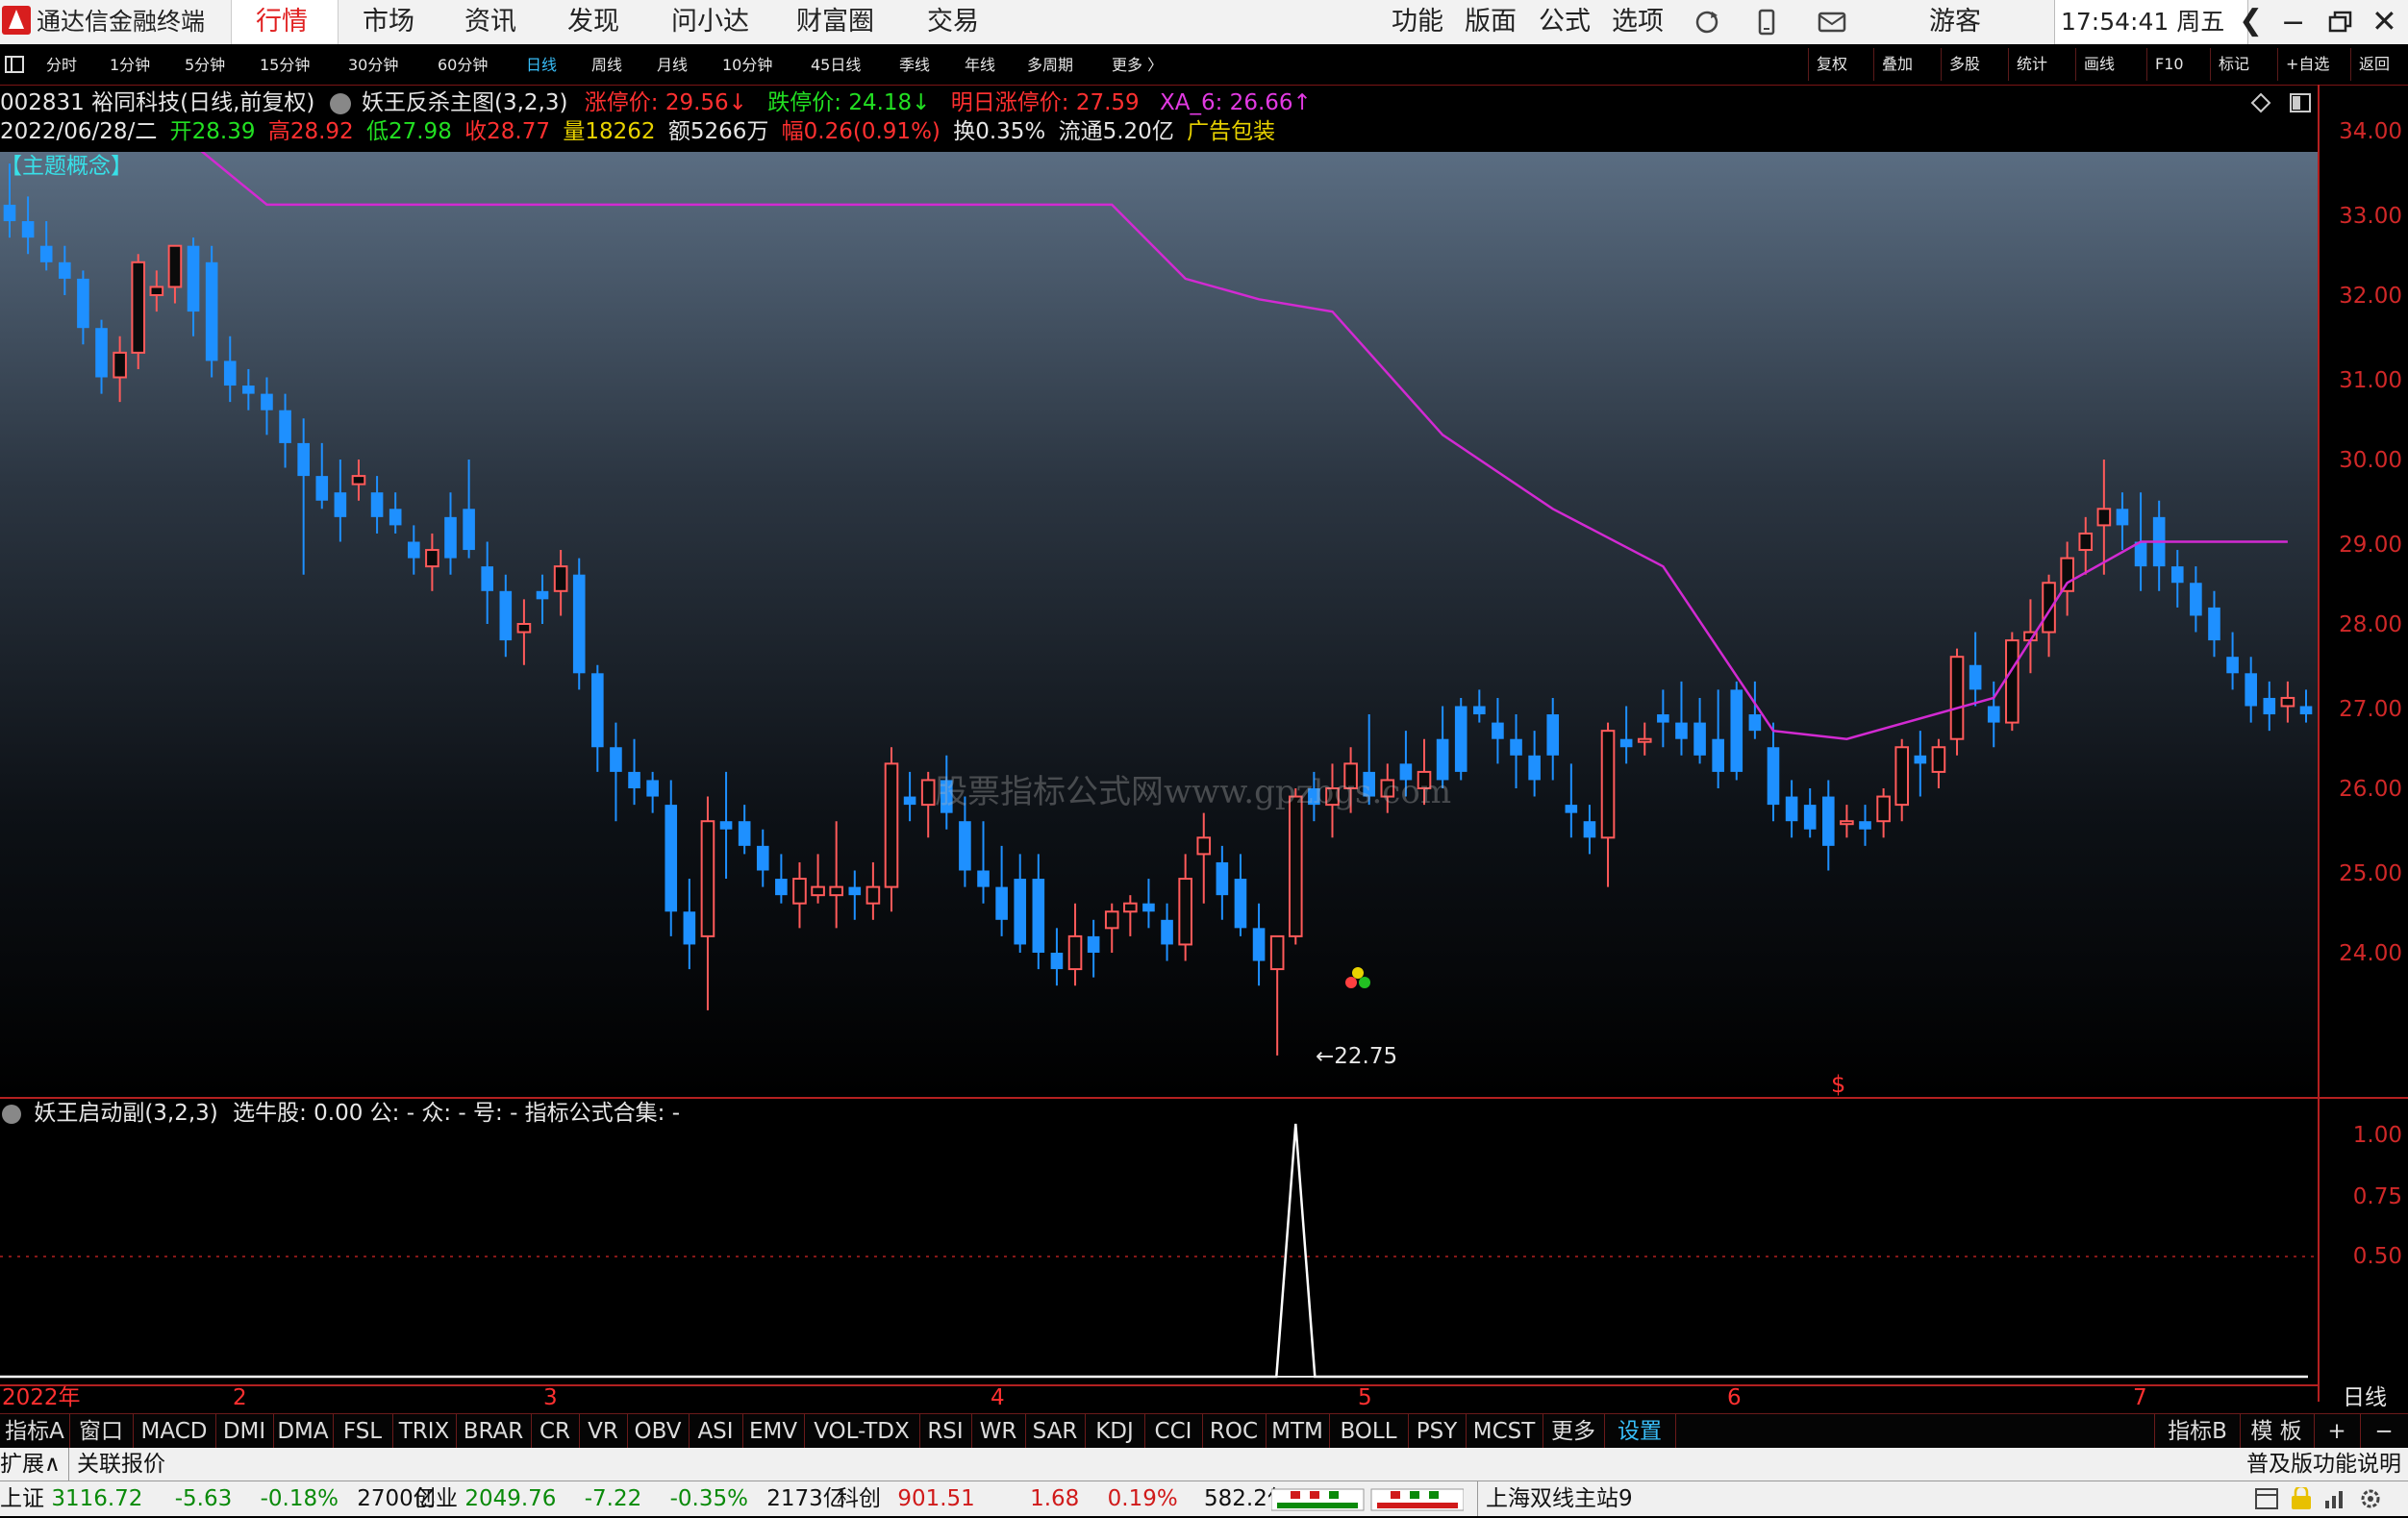 The image size is (2408, 1518). I want to click on expand-button: 扩展∧, so click(34, 1464).